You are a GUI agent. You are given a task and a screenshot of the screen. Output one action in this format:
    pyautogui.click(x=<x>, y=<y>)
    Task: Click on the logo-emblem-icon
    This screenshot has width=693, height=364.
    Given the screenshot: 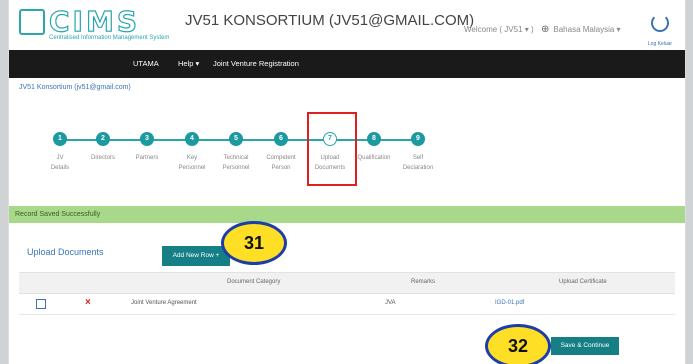 What is the action you would take?
    pyautogui.click(x=32, y=22)
    